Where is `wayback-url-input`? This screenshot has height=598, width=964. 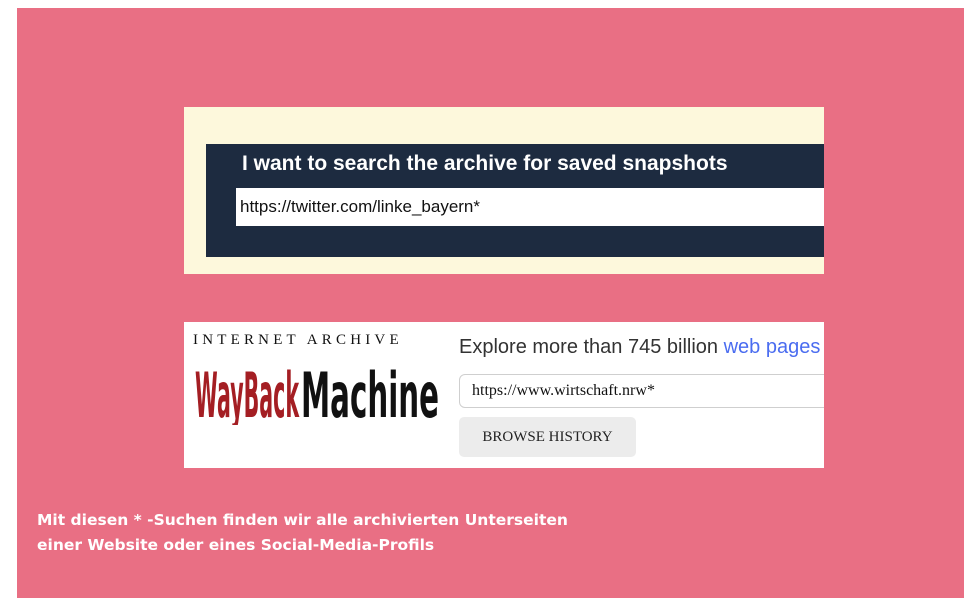
wayback-url-input is located at coordinates (641, 391).